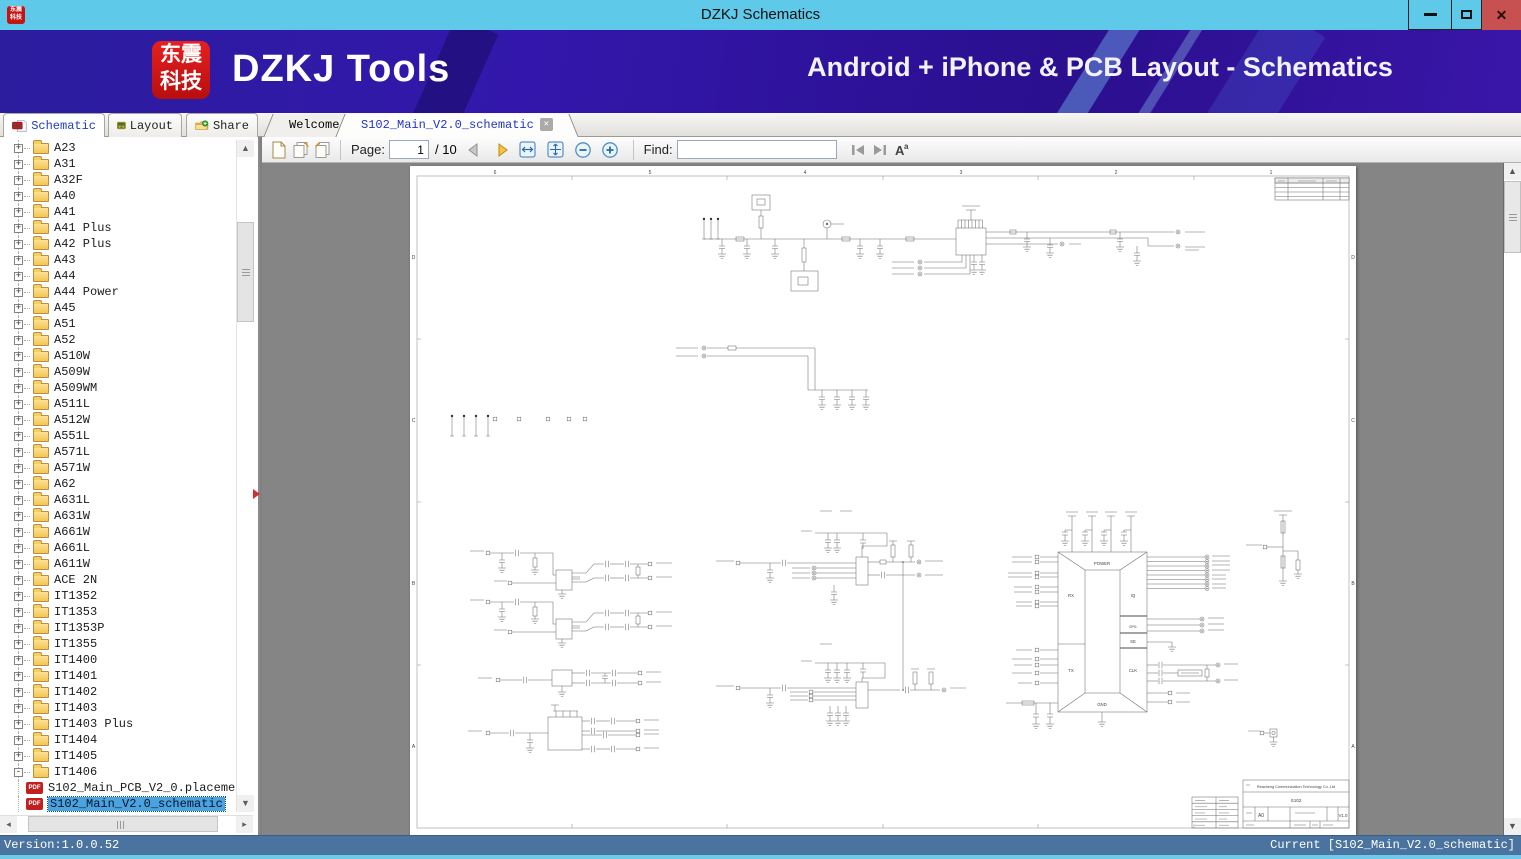 The image size is (1521, 859). What do you see at coordinates (528, 150) in the screenshot?
I see `fit-width-button` at bounding box center [528, 150].